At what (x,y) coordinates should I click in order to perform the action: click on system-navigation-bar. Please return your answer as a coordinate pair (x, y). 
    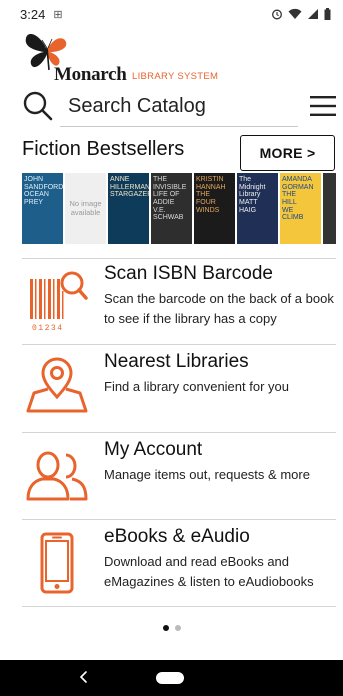
    Looking at the image, I should click on (171, 678).